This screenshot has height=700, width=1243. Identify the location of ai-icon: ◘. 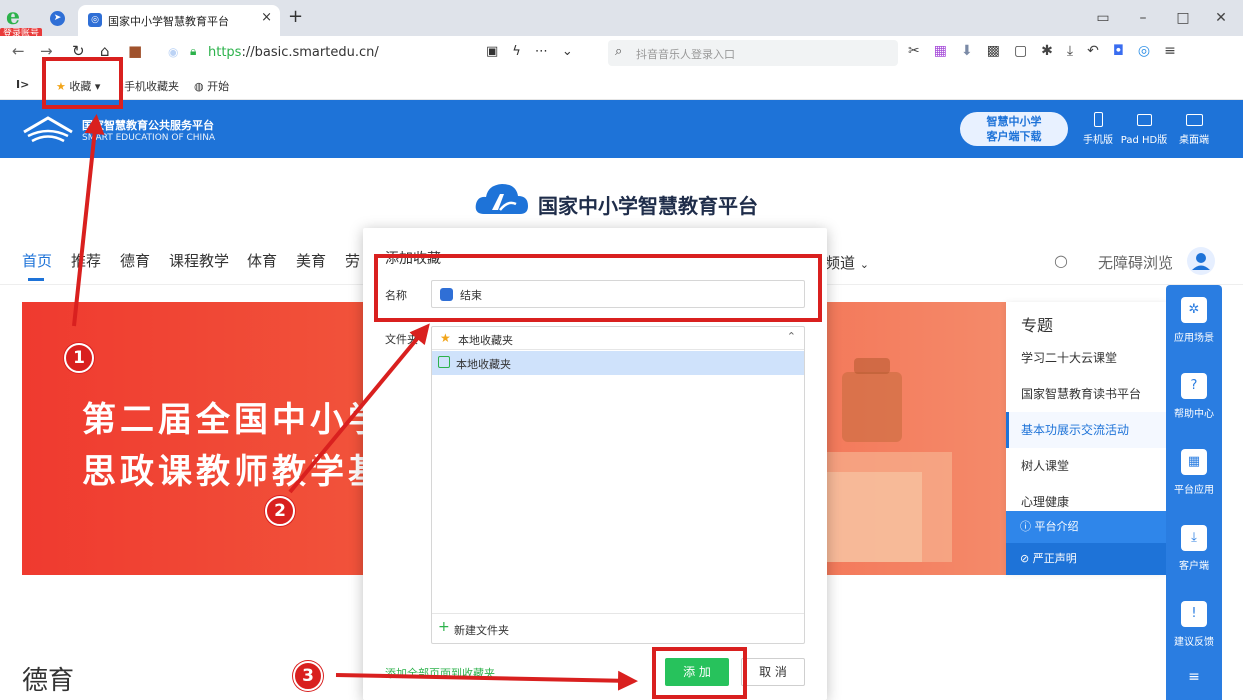
(1125, 51).